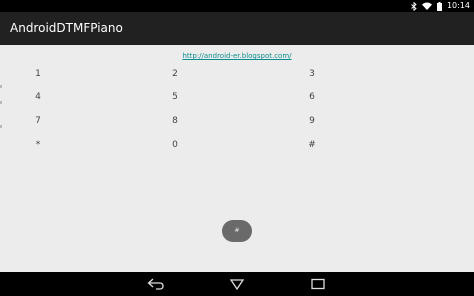 Image resolution: width=474 pixels, height=296 pixels. I want to click on home-button, so click(237, 284).